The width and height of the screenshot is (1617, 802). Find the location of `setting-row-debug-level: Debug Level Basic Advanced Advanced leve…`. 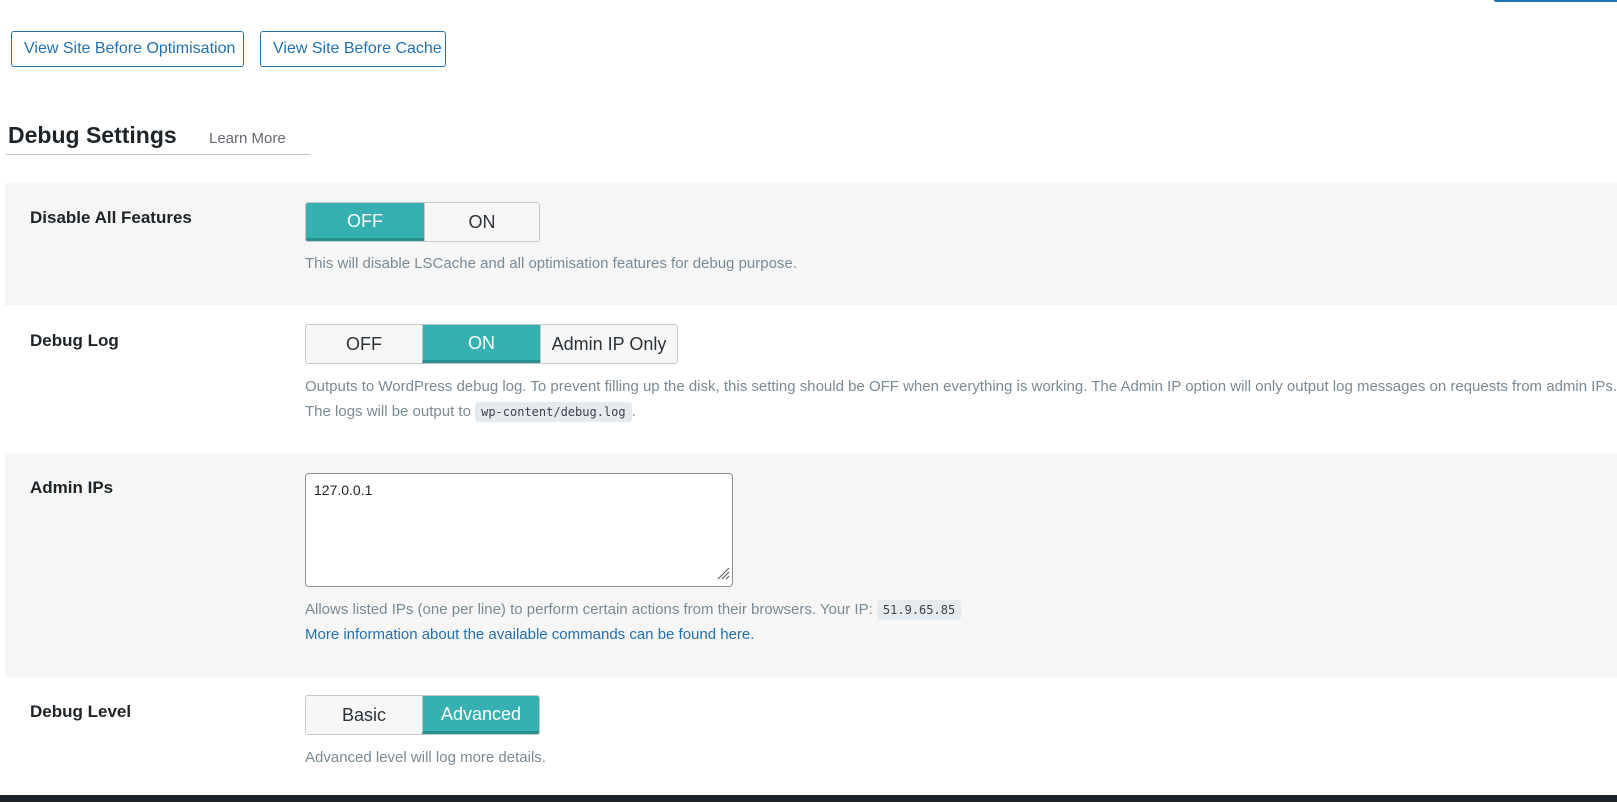

setting-row-debug-level: Debug Level Basic Advanced Advanced leve… is located at coordinates (811, 736).